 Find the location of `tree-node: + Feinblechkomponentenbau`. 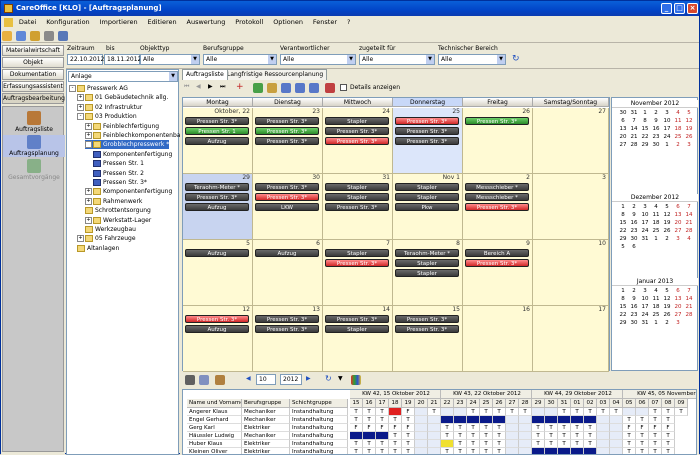

tree-node: + Feinblechkomponentenbau is located at coordinates (134, 135).